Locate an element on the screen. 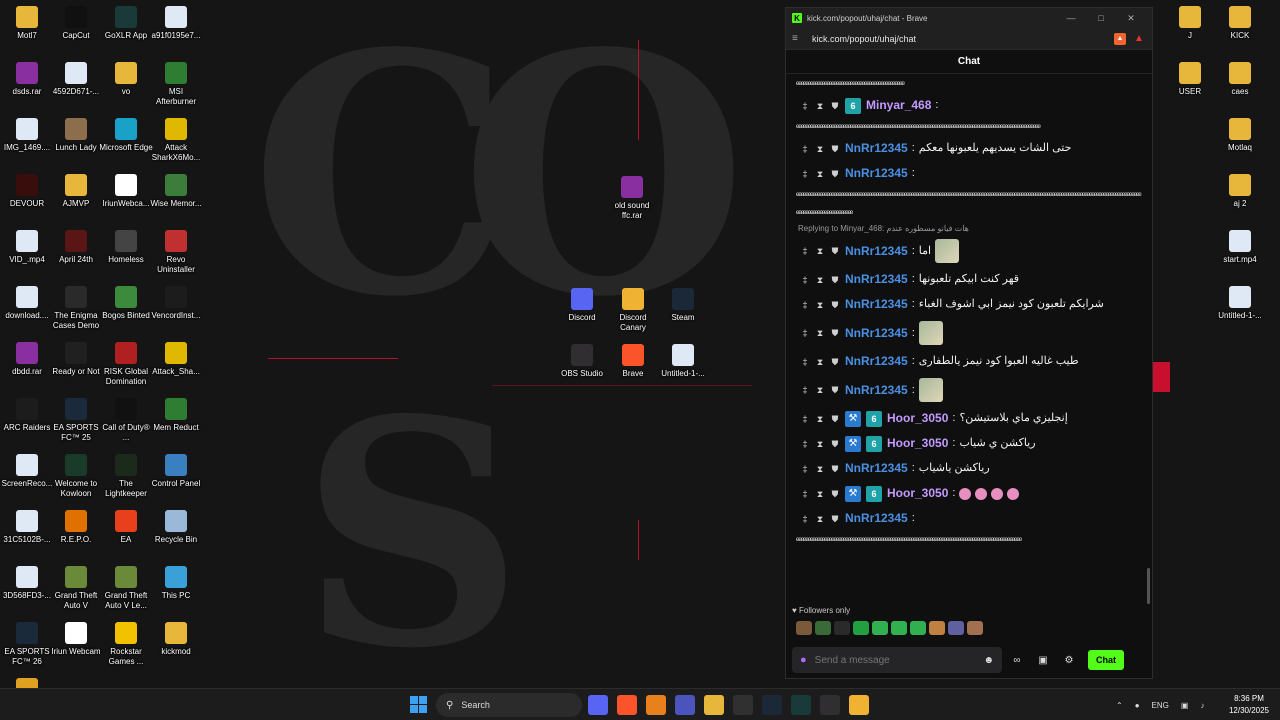  desktop-icon: Steam is located at coordinates (683, 310).